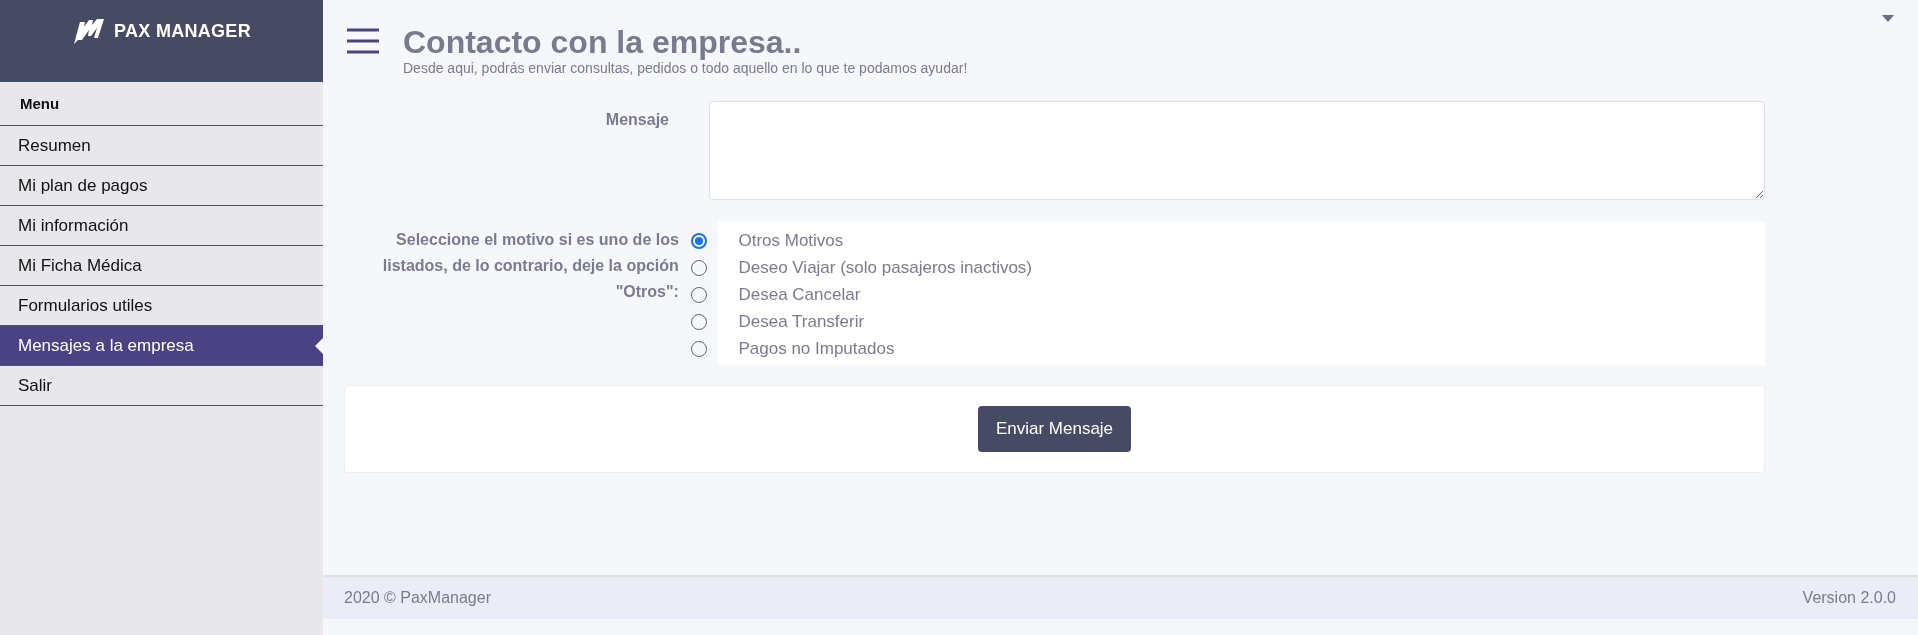 The image size is (1918, 635). I want to click on sidebar-item: Mi Ficha Médica, so click(161, 266).